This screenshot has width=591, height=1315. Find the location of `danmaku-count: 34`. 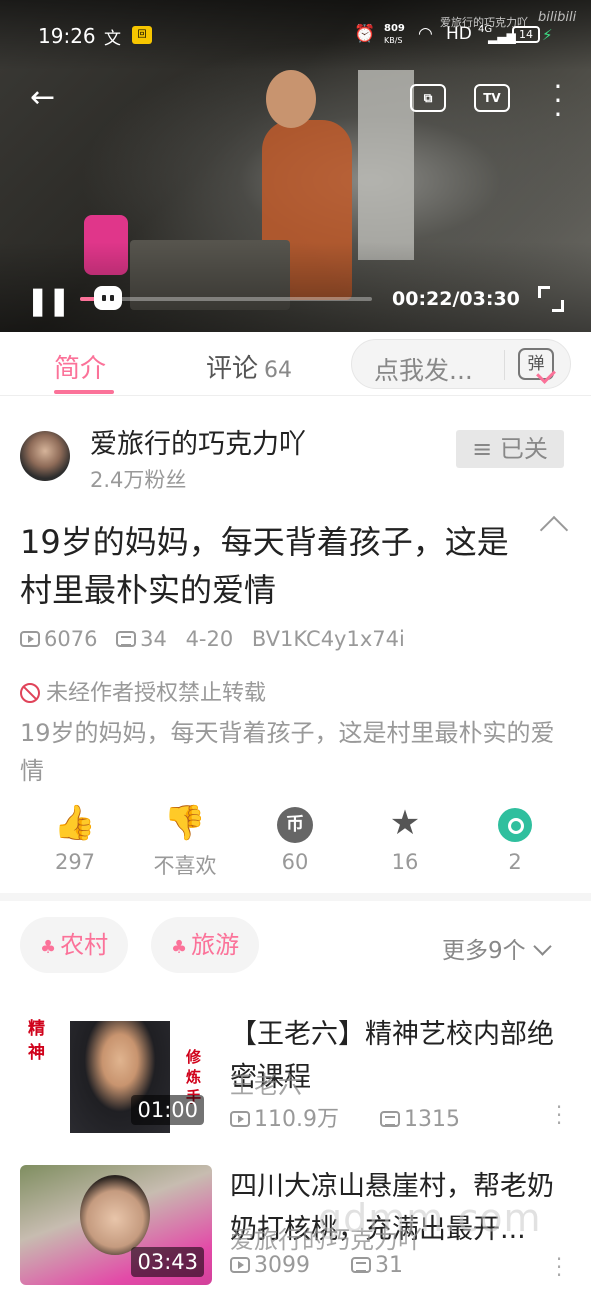

danmaku-count: 34 is located at coordinates (153, 639).